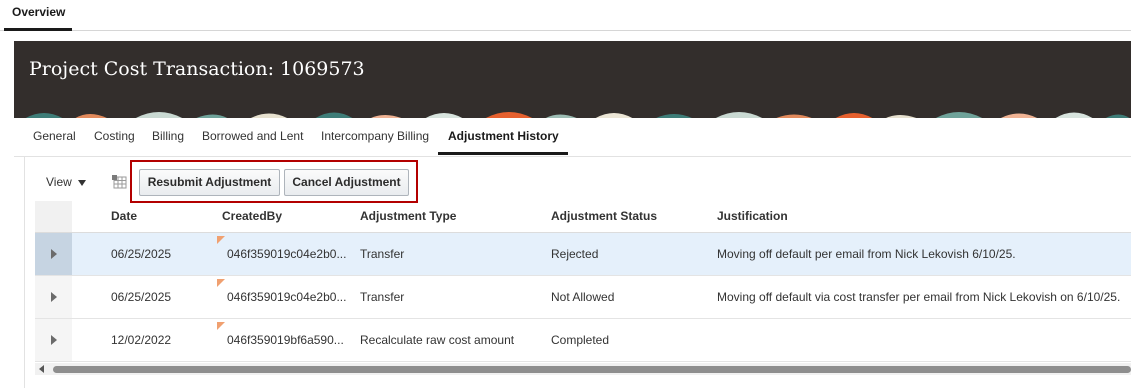 The height and width of the screenshot is (388, 1131). Describe the element at coordinates (197, 69) in the screenshot. I see `page-title: Project Cost Transaction: 1069573` at that location.